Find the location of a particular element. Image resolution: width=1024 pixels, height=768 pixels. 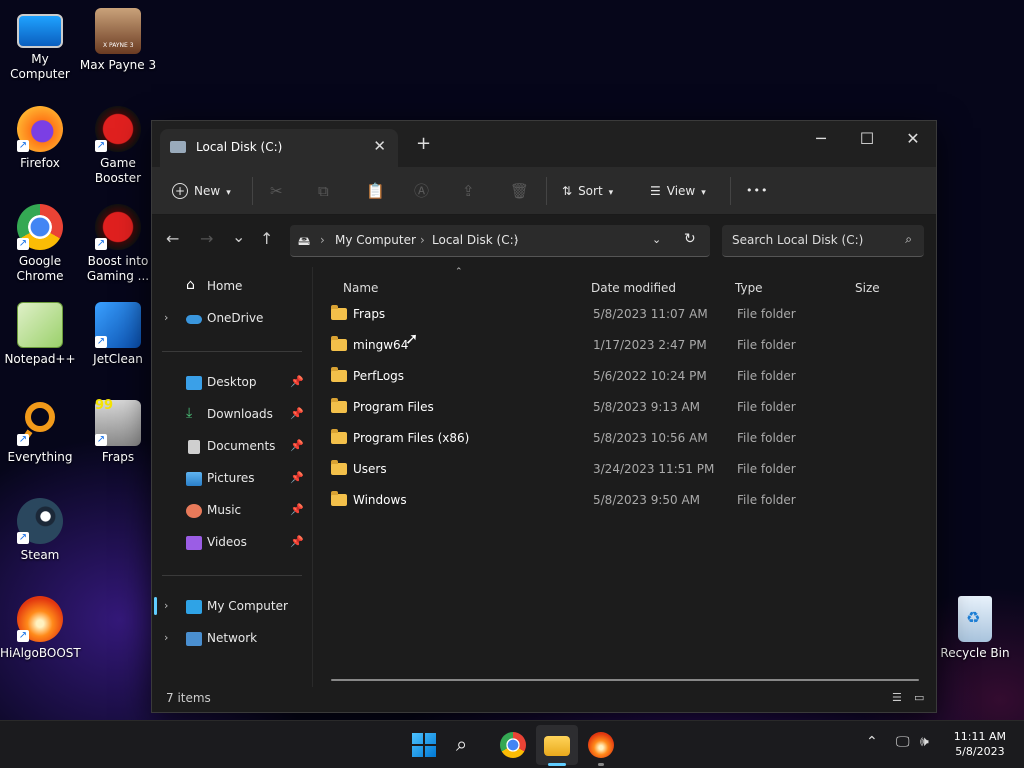

delete-icon: 🗑 is located at coordinates (519, 191).